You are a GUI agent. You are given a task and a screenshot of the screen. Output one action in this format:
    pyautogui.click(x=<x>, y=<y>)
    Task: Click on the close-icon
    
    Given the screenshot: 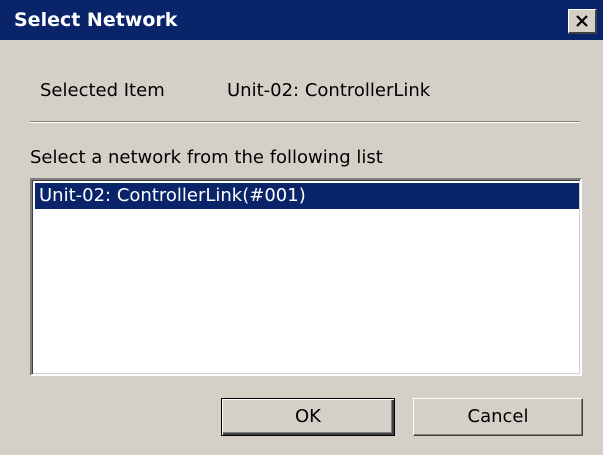 What is the action you would take?
    pyautogui.click(x=582, y=21)
    